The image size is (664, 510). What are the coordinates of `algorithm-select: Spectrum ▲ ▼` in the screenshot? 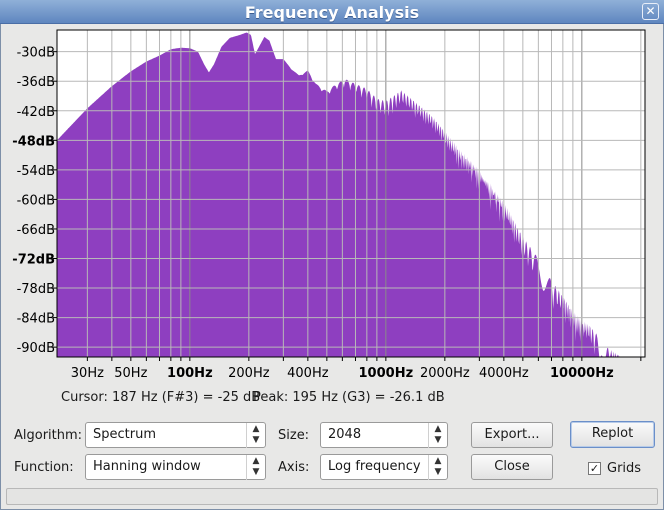 It's located at (175, 435).